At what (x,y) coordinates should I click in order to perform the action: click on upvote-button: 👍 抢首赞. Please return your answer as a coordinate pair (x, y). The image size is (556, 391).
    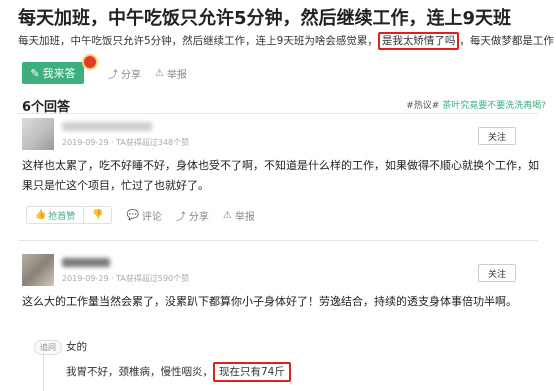
    Looking at the image, I should click on (56, 215).